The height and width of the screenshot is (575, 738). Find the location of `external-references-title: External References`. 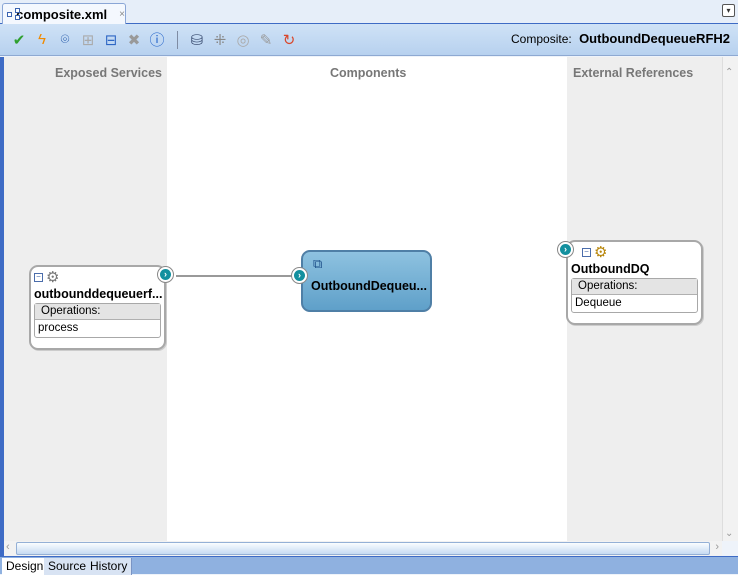

external-references-title: External References is located at coordinates (633, 73).